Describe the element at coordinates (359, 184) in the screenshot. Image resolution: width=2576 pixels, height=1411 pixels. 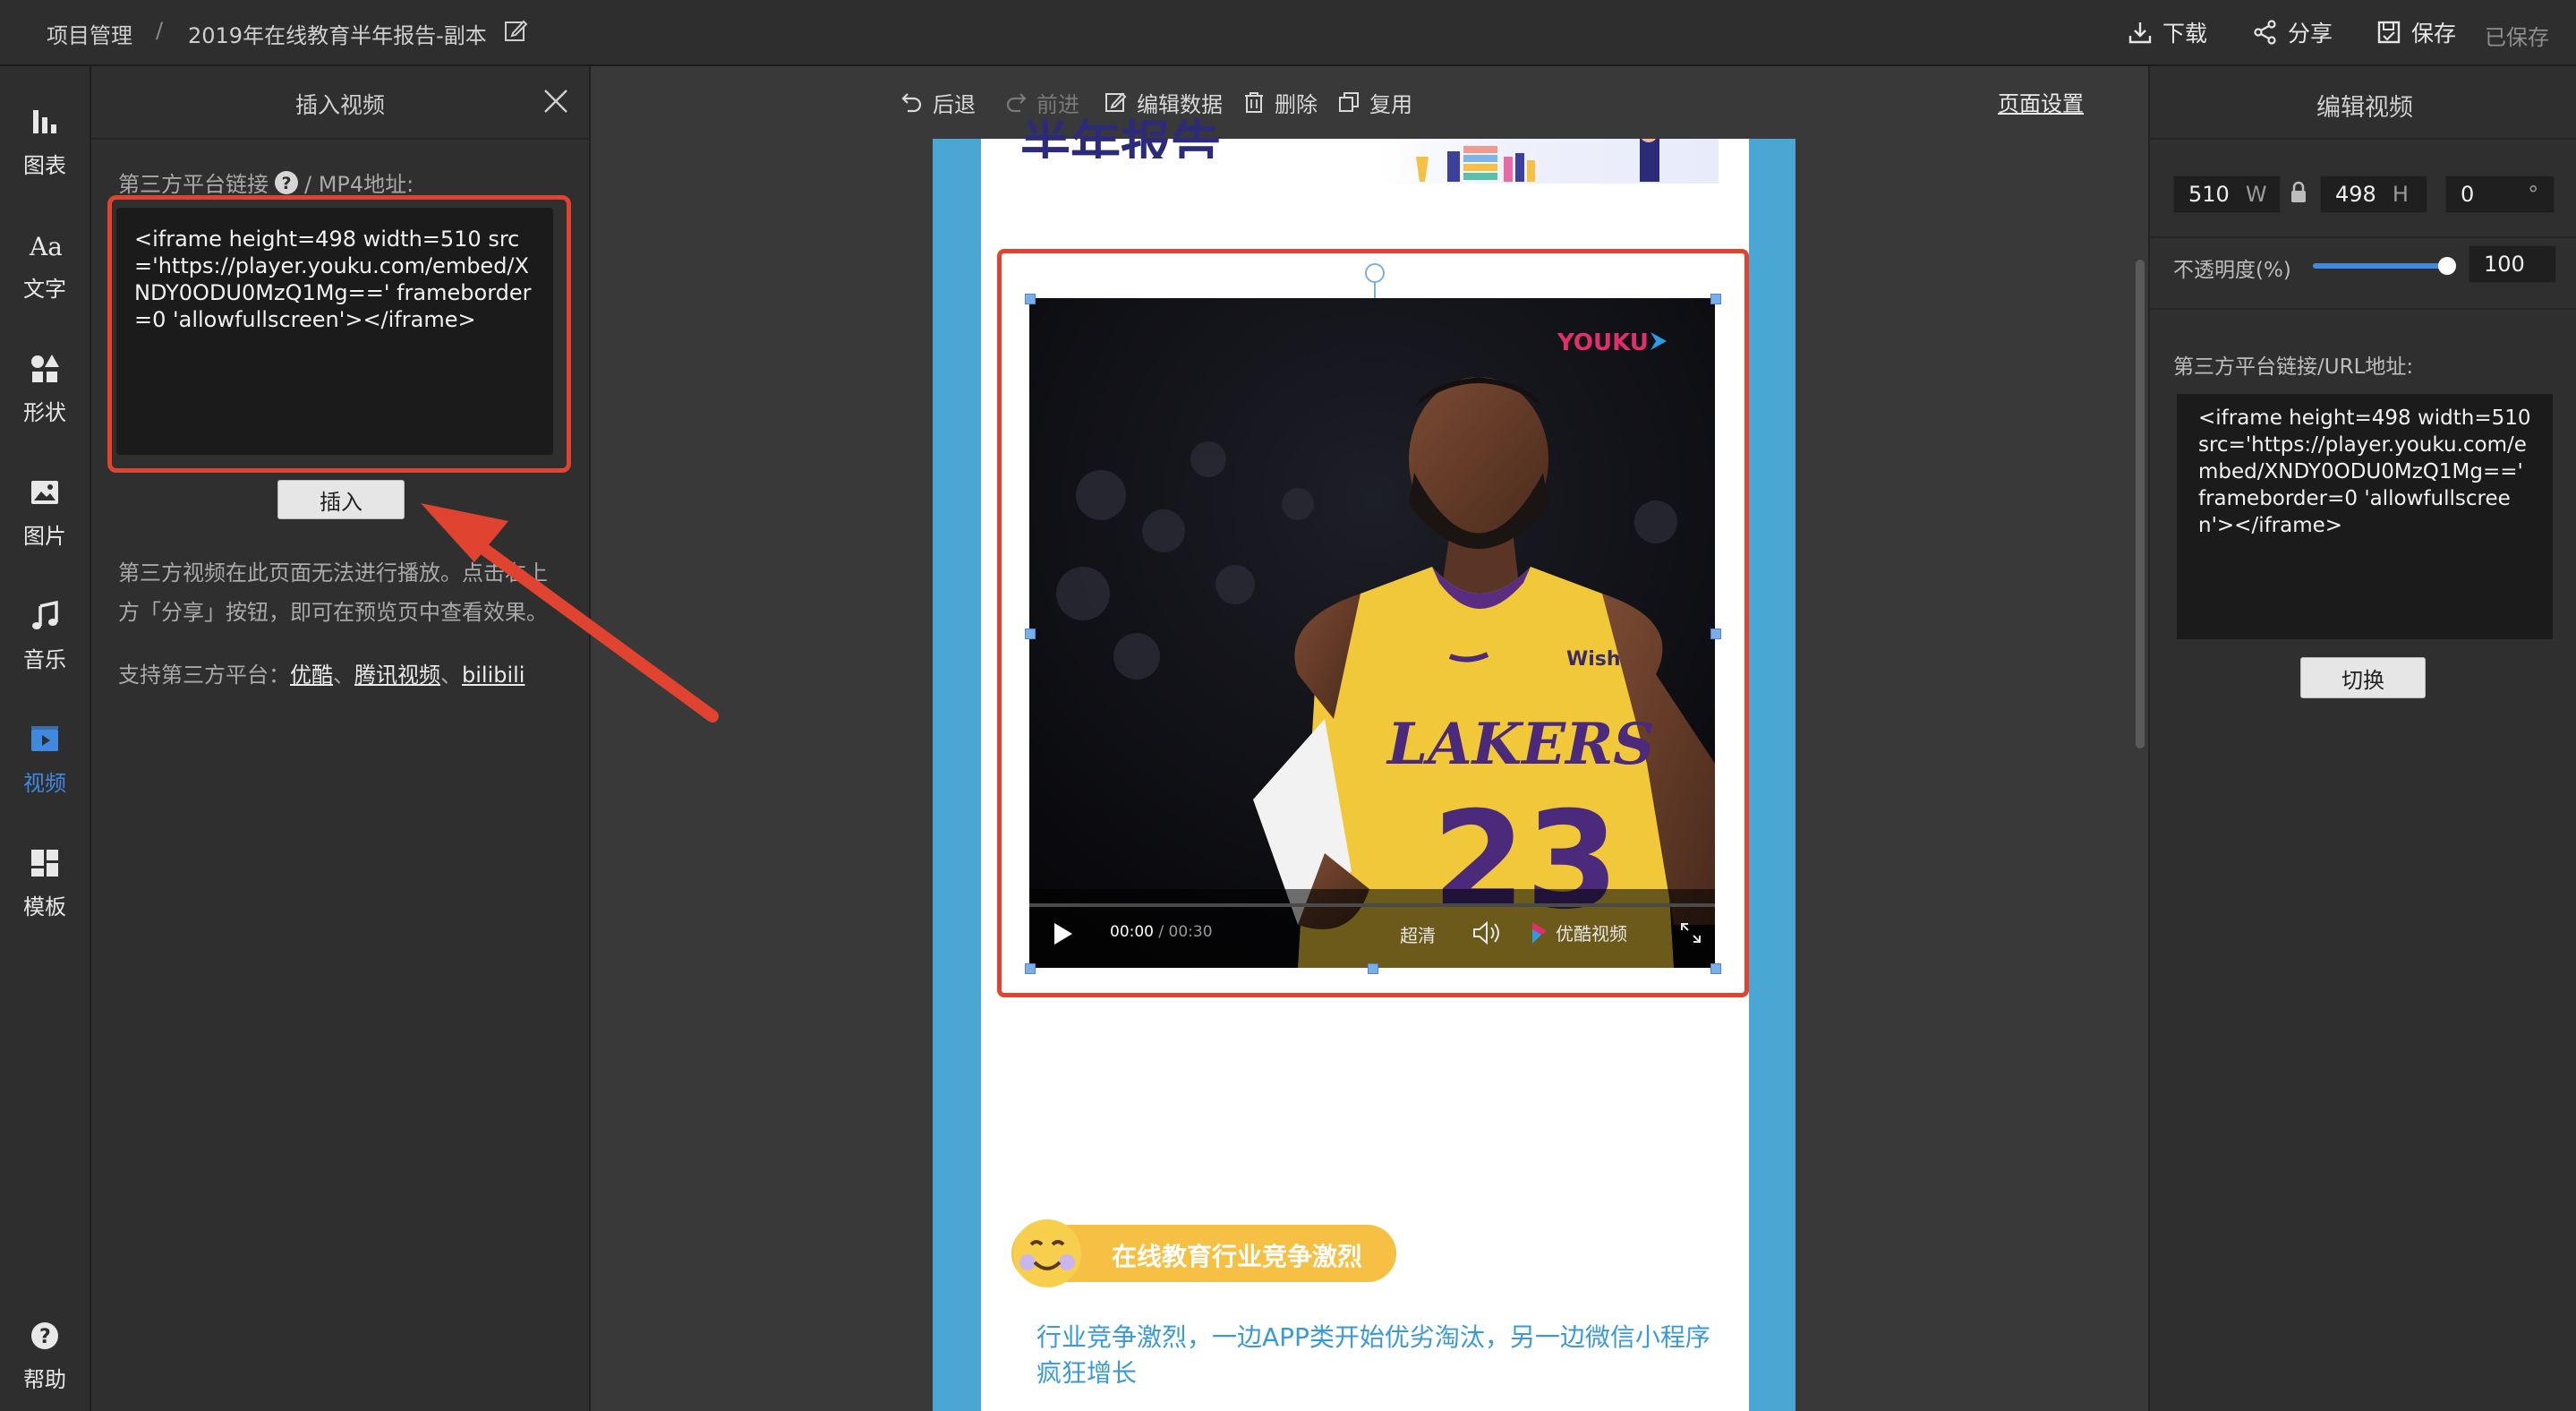
I see `link-label-suffix: / MP4地址:` at that location.